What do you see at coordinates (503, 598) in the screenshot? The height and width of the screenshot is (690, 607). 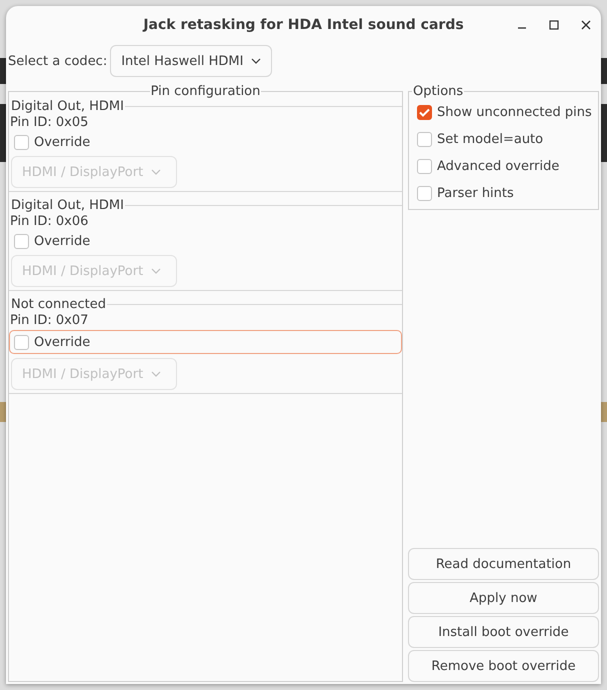 I see `action-button: Apply now` at bounding box center [503, 598].